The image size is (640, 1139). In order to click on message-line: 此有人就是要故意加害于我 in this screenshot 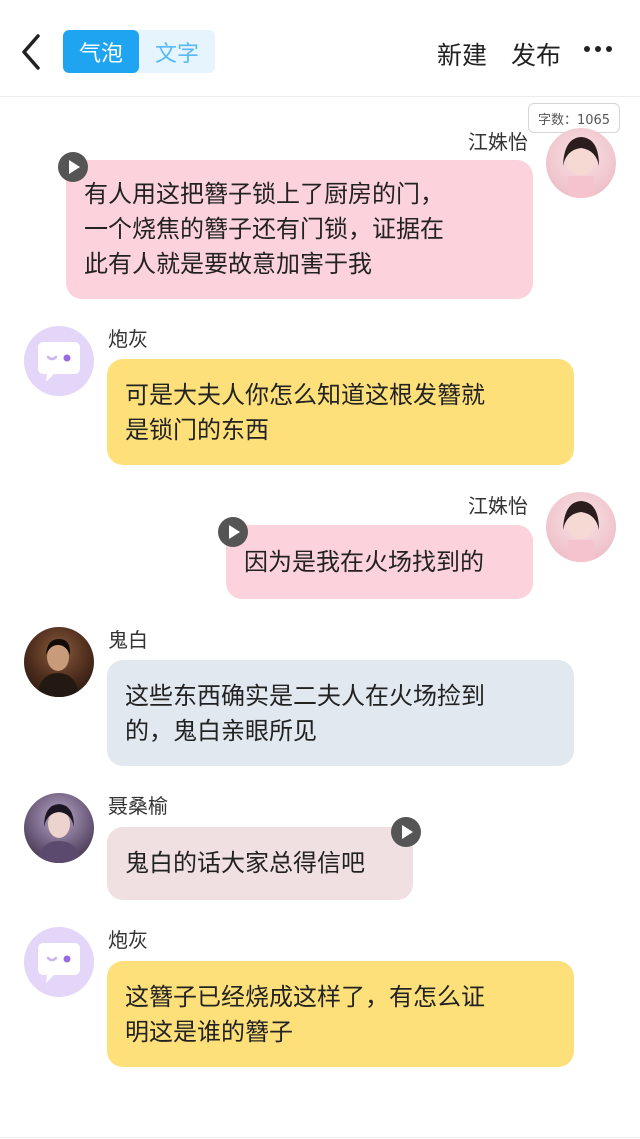, I will do `click(228, 264)`.